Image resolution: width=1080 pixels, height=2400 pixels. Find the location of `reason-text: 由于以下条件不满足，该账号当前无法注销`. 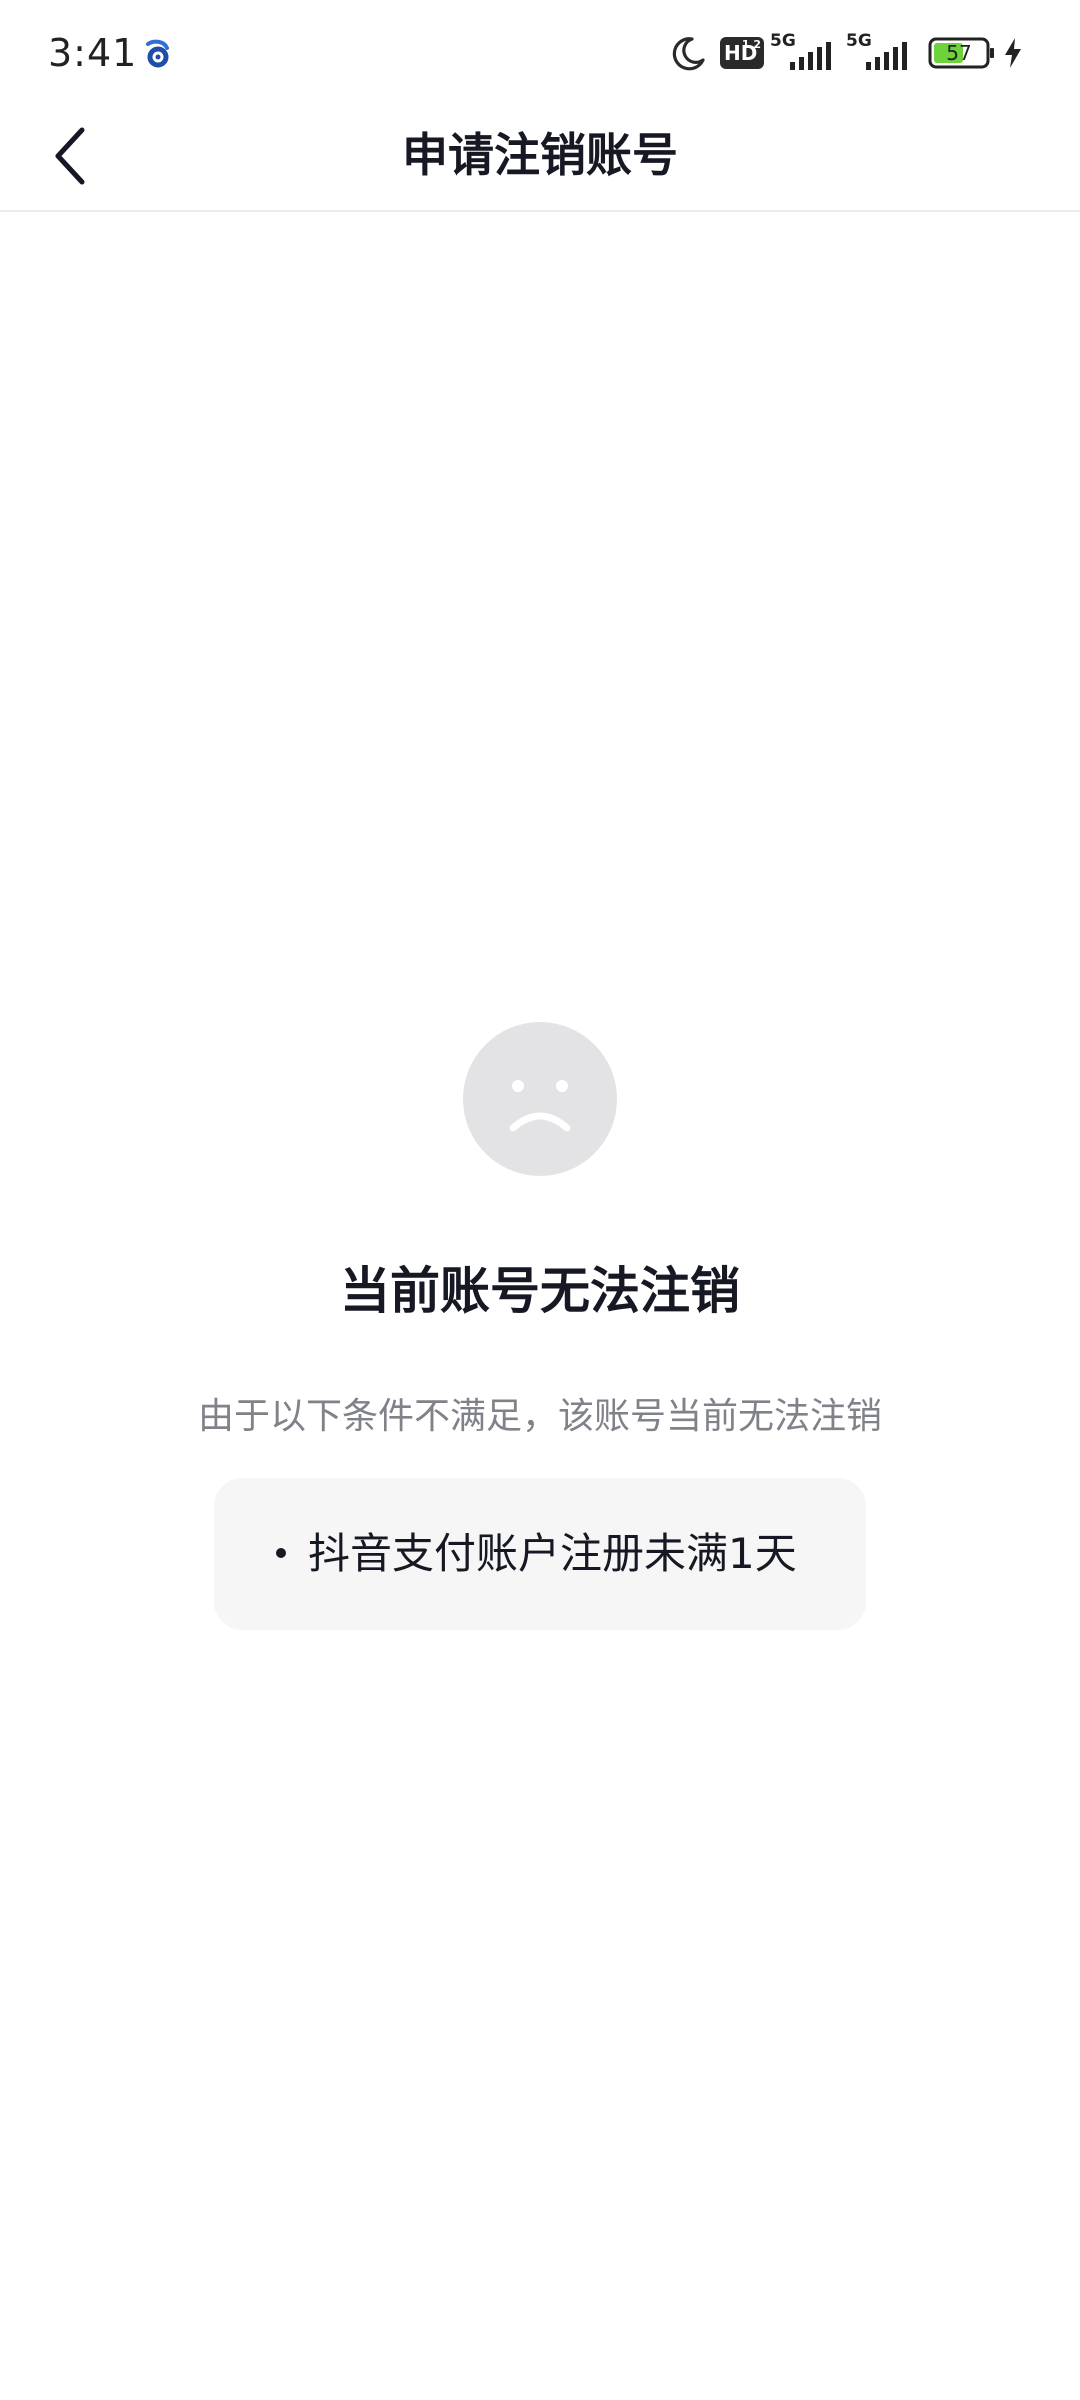

reason-text: 由于以下条件不满足，该账号当前无法注销 is located at coordinates (539, 1416).